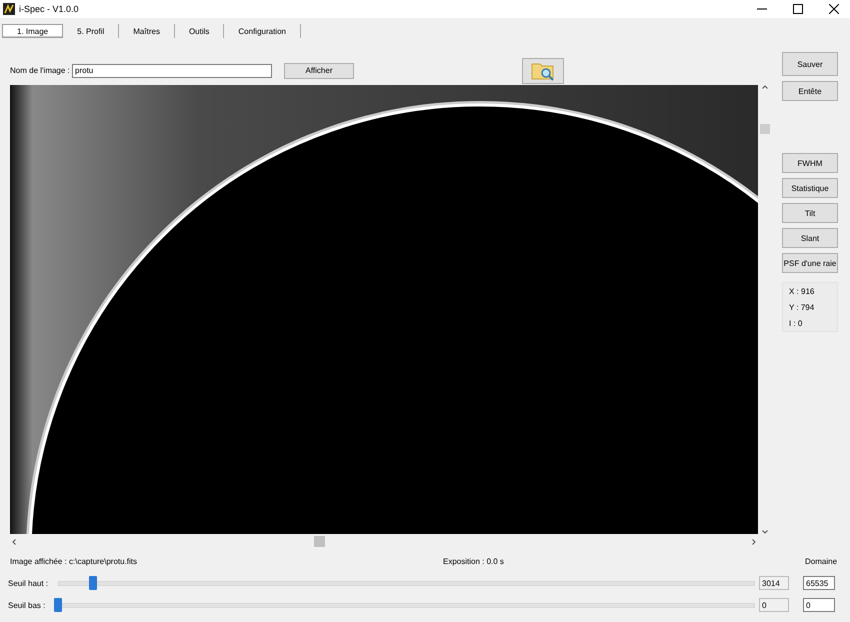 Image resolution: width=850 pixels, height=622 pixels. Describe the element at coordinates (39, 70) in the screenshot. I see `field-label: Nom de l'image :` at that location.